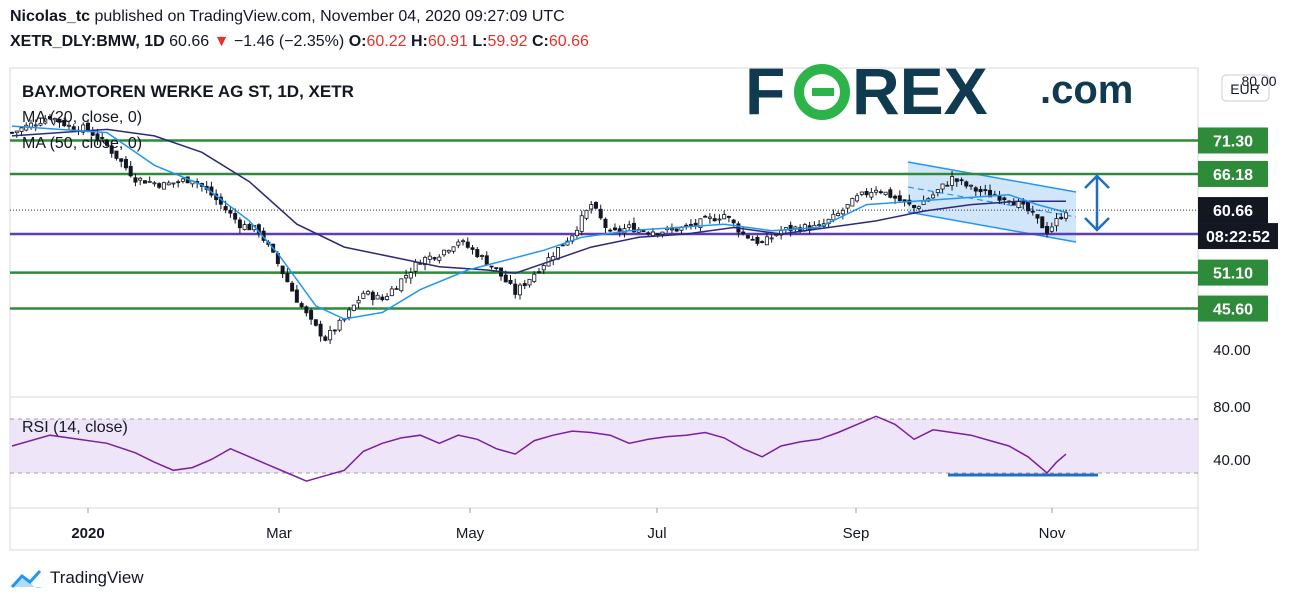 The height and width of the screenshot is (614, 1304). Describe the element at coordinates (1232, 407) in the screenshot. I see `rsi-tick-80: 80.00` at that location.